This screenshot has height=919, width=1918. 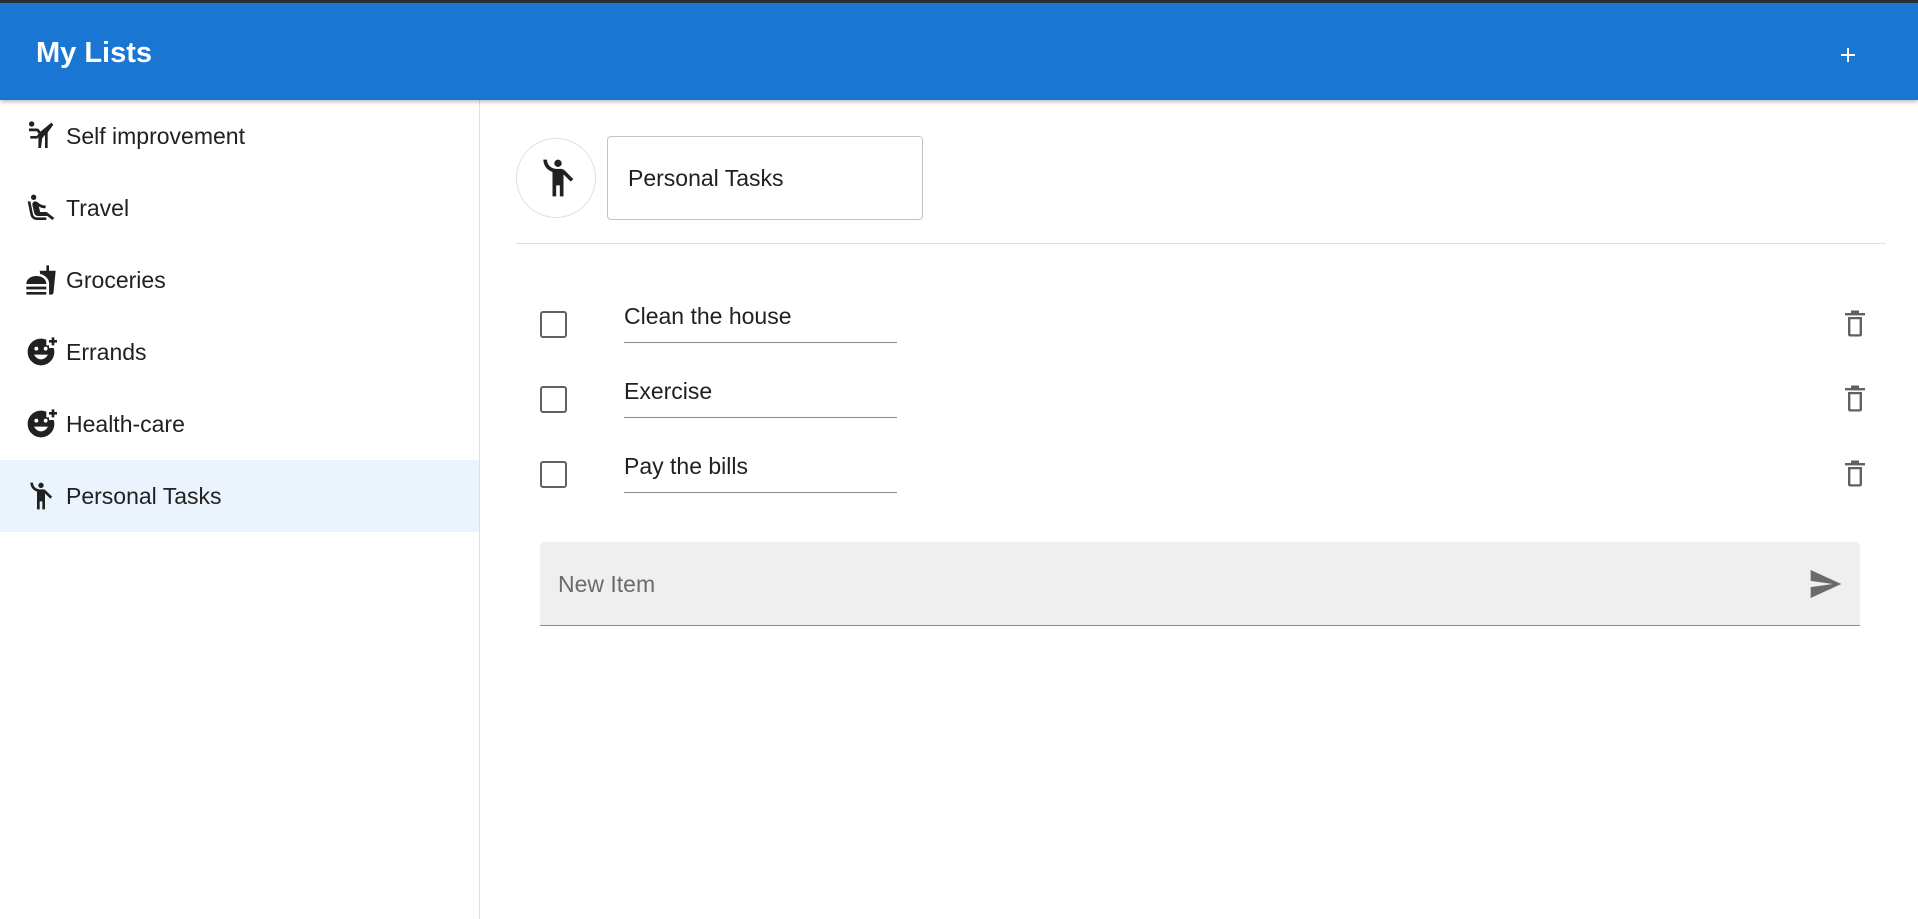 I want to click on item-text: Clean the house, so click(x=708, y=316).